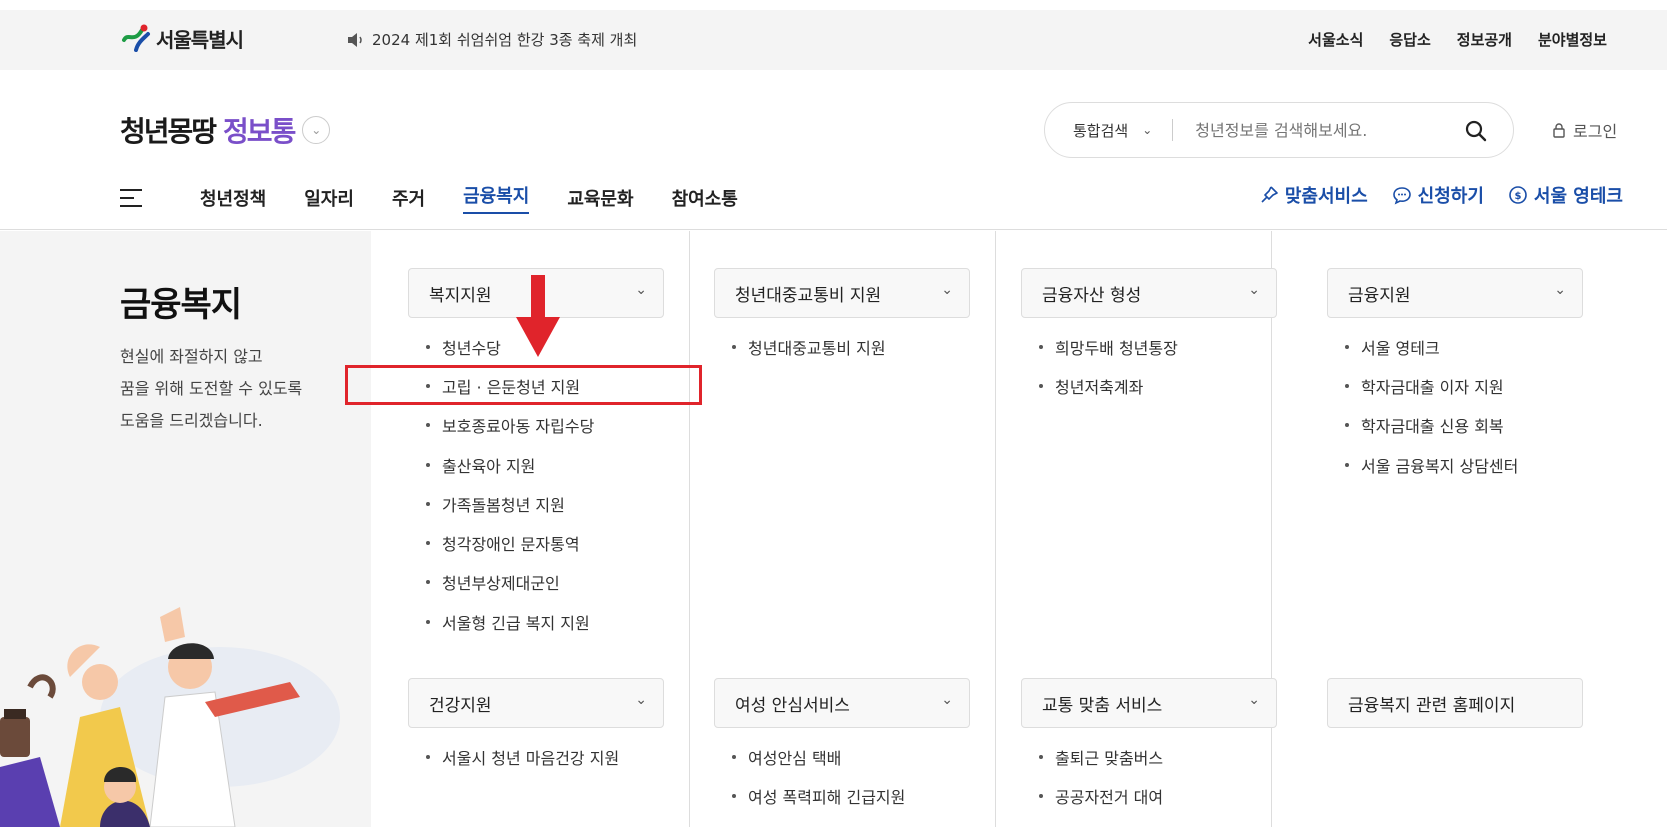 Image resolution: width=1667 pixels, height=827 pixels. I want to click on category-label: 금융지원, so click(1379, 295).